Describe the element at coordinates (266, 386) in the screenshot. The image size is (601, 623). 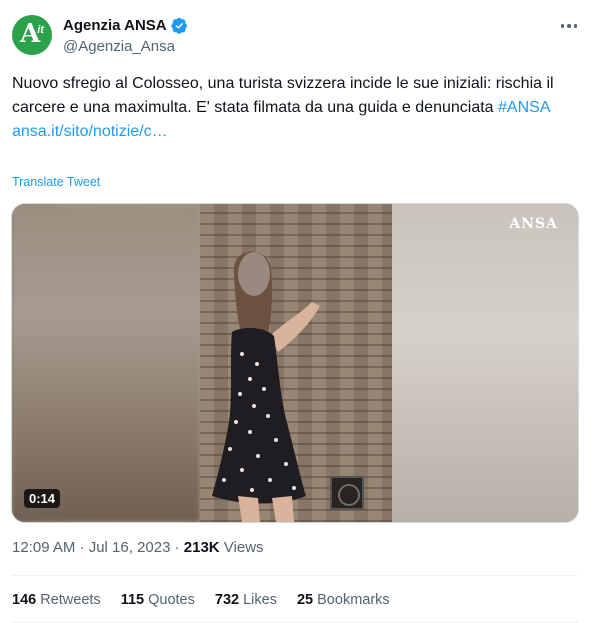
I see `video-person` at that location.